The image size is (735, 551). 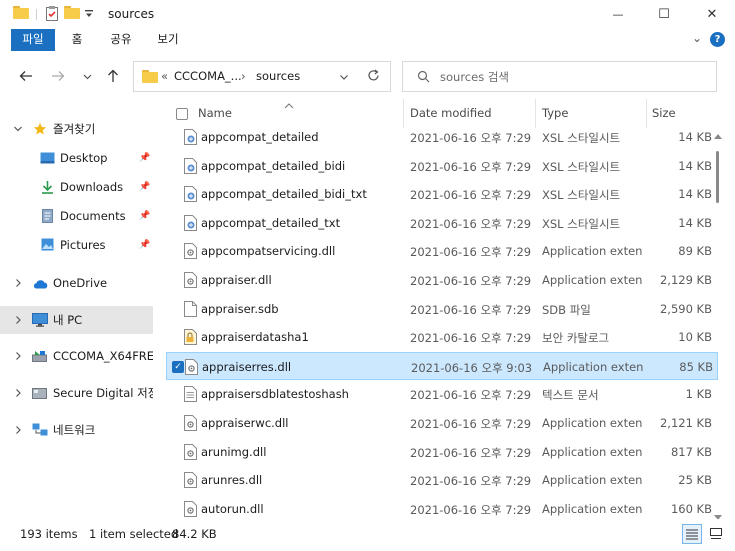 What do you see at coordinates (18, 129) in the screenshot?
I see `chevron-down-icon` at bounding box center [18, 129].